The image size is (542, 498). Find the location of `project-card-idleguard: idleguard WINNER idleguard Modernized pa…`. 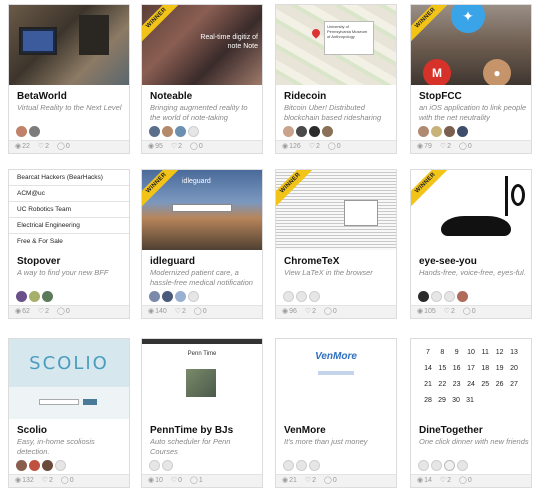

project-card-idleguard: idleguard WINNER idleguard Modernized pa… is located at coordinates (202, 244).